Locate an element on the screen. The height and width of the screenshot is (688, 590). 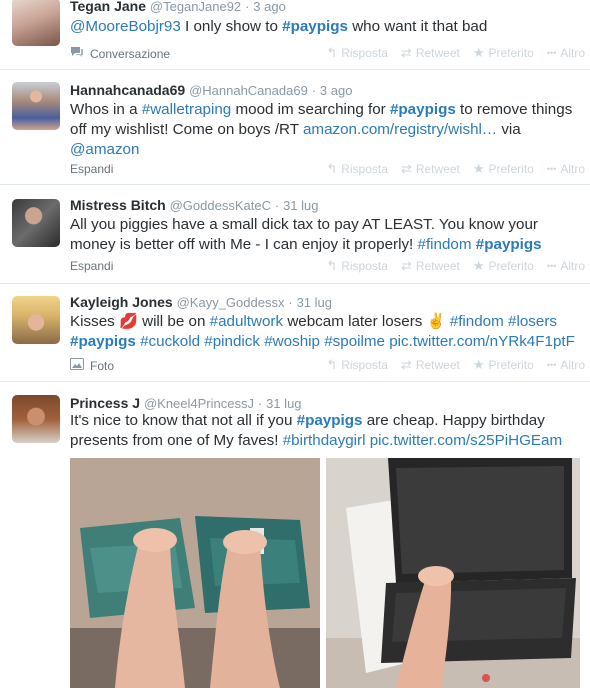
author-name: Tegan Jane is located at coordinates (108, 7).